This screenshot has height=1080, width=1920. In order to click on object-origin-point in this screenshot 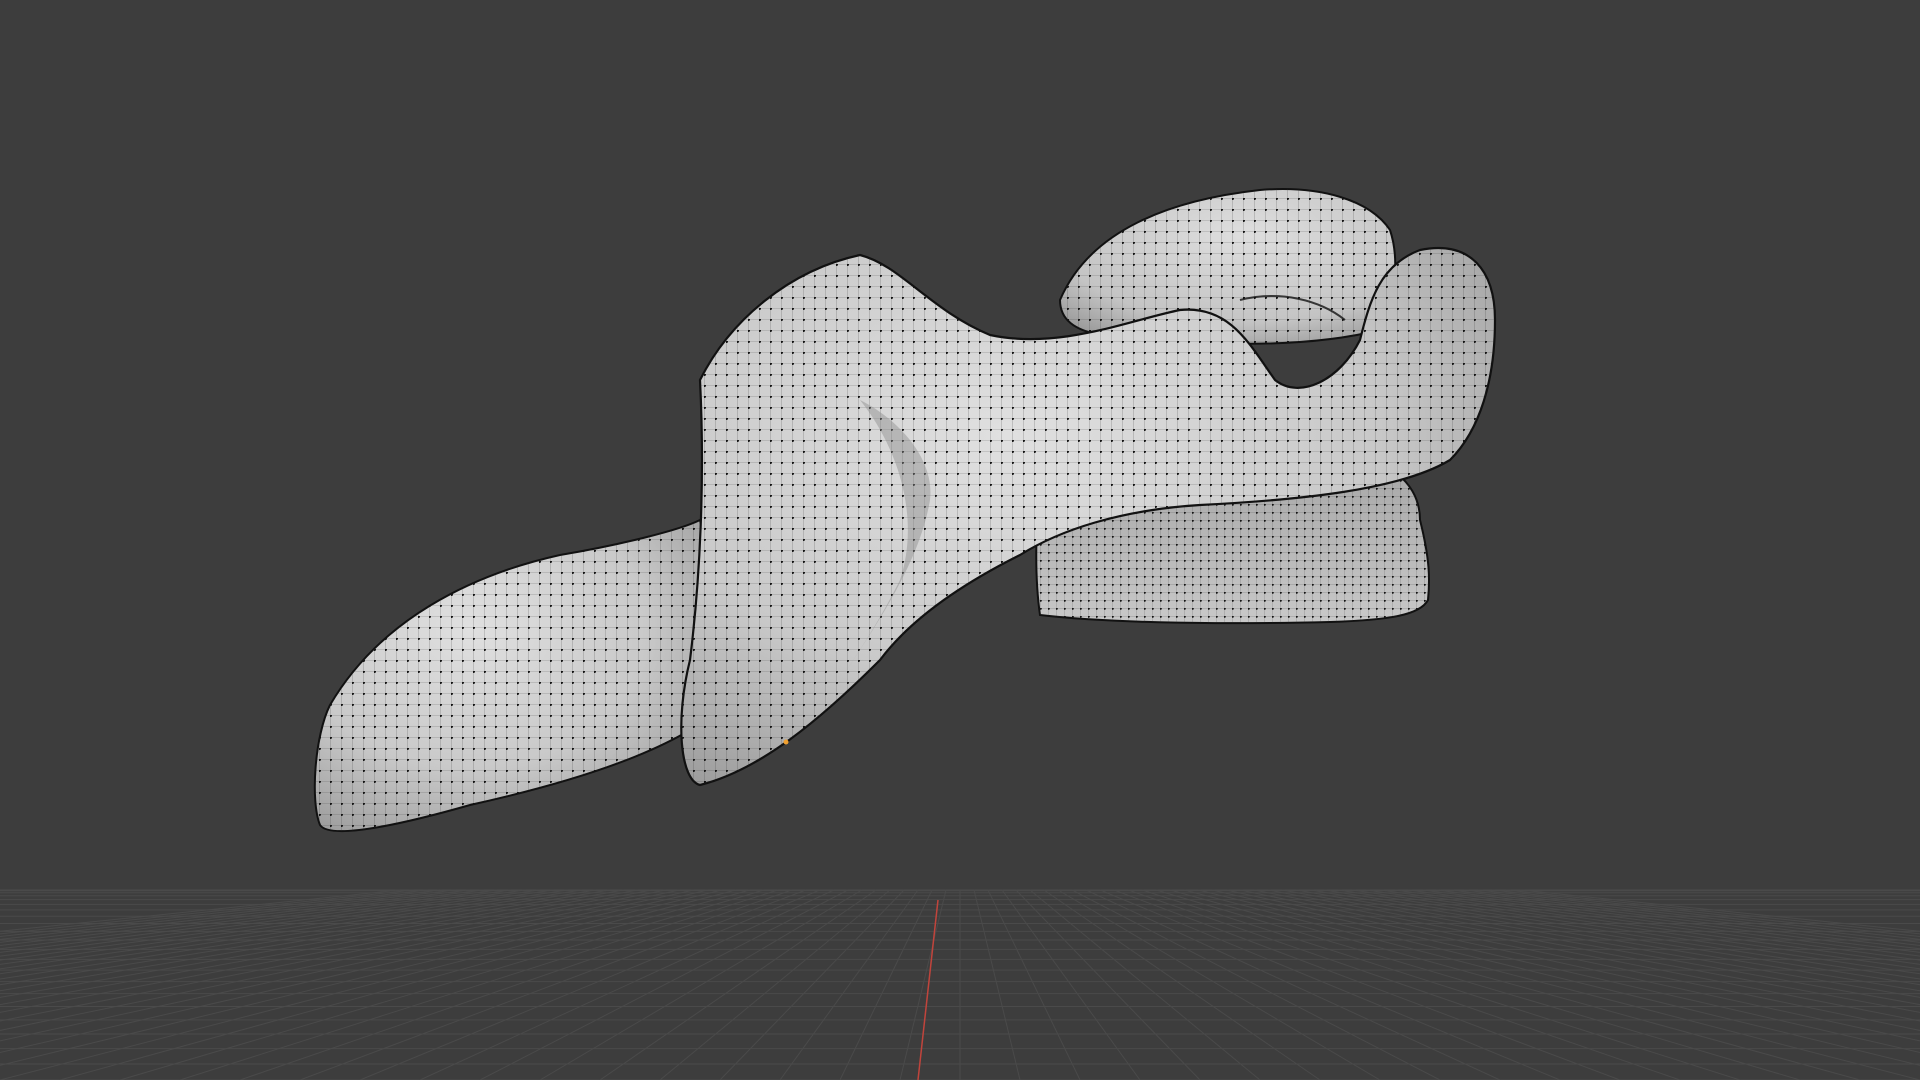, I will do `click(786, 742)`.